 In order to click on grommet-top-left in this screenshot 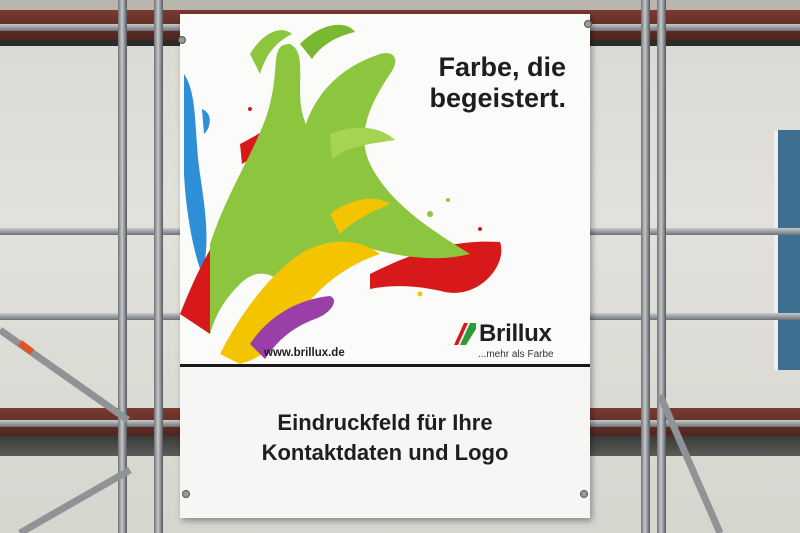, I will do `click(182, 40)`.